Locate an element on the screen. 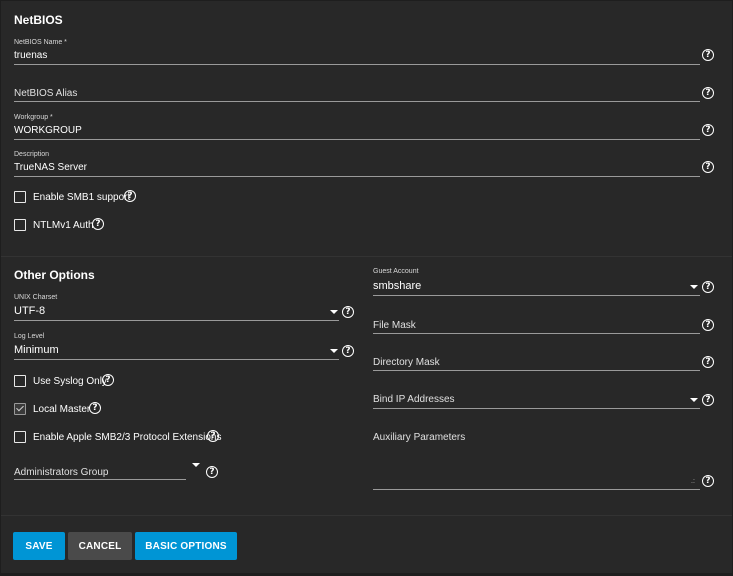 The width and height of the screenshot is (733, 576). bind-ip-select: Bind IP Addresses is located at coordinates (414, 399).